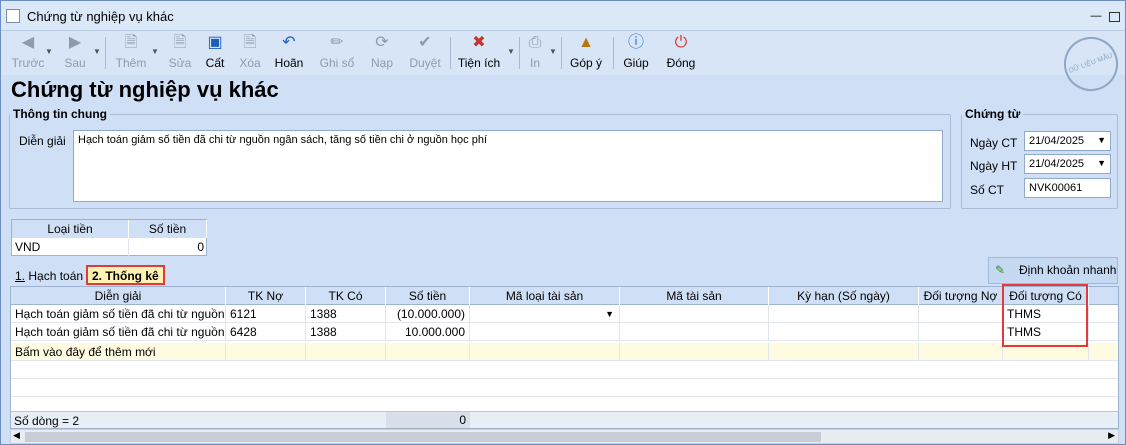 Image resolution: width=1126 pixels, height=445 pixels. I want to click on col-credit-account: TK Có, so click(346, 296).